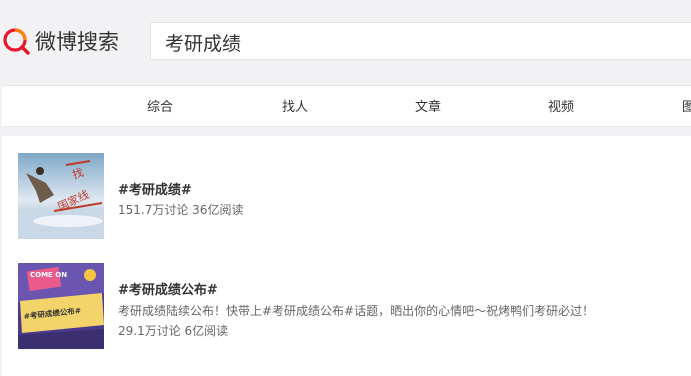 This screenshot has width=691, height=376. Describe the element at coordinates (686, 105) in the screenshot. I see `tab-images: 图` at that location.